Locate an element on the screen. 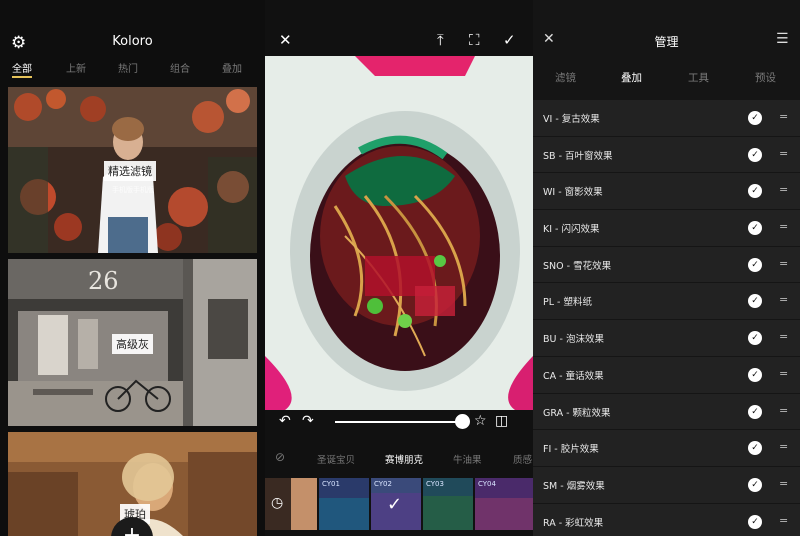 The height and width of the screenshot is (536, 800). list-item-label: BU - 泡沫效果 is located at coordinates (573, 340).